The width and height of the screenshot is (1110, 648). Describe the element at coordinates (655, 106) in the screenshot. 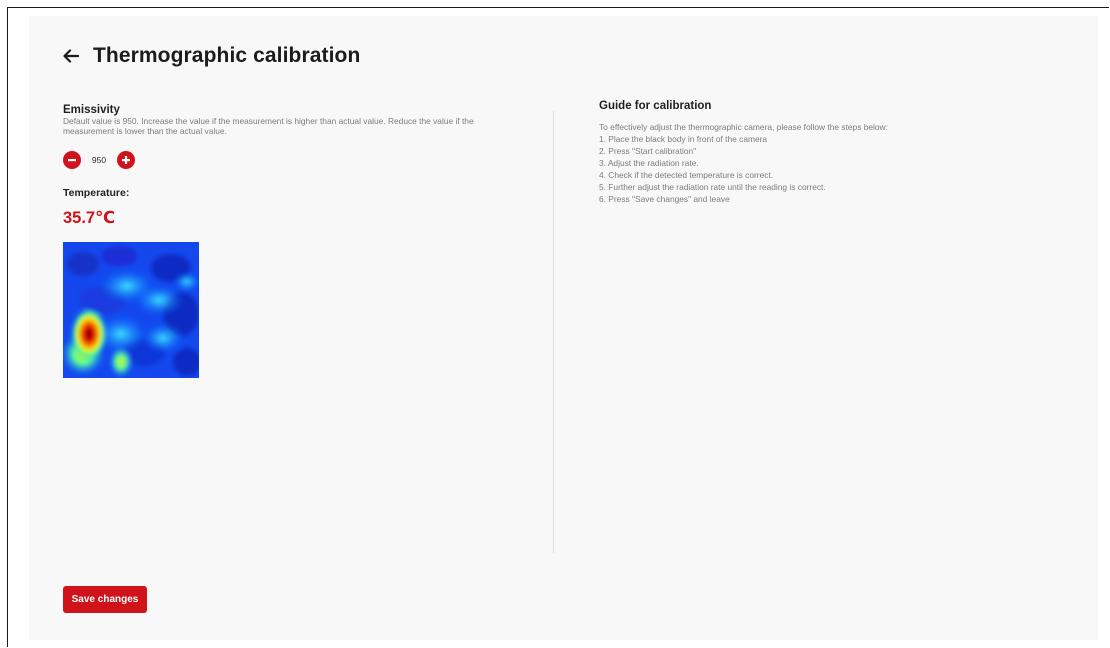

I see `guide-title: Guide for calibration` at that location.